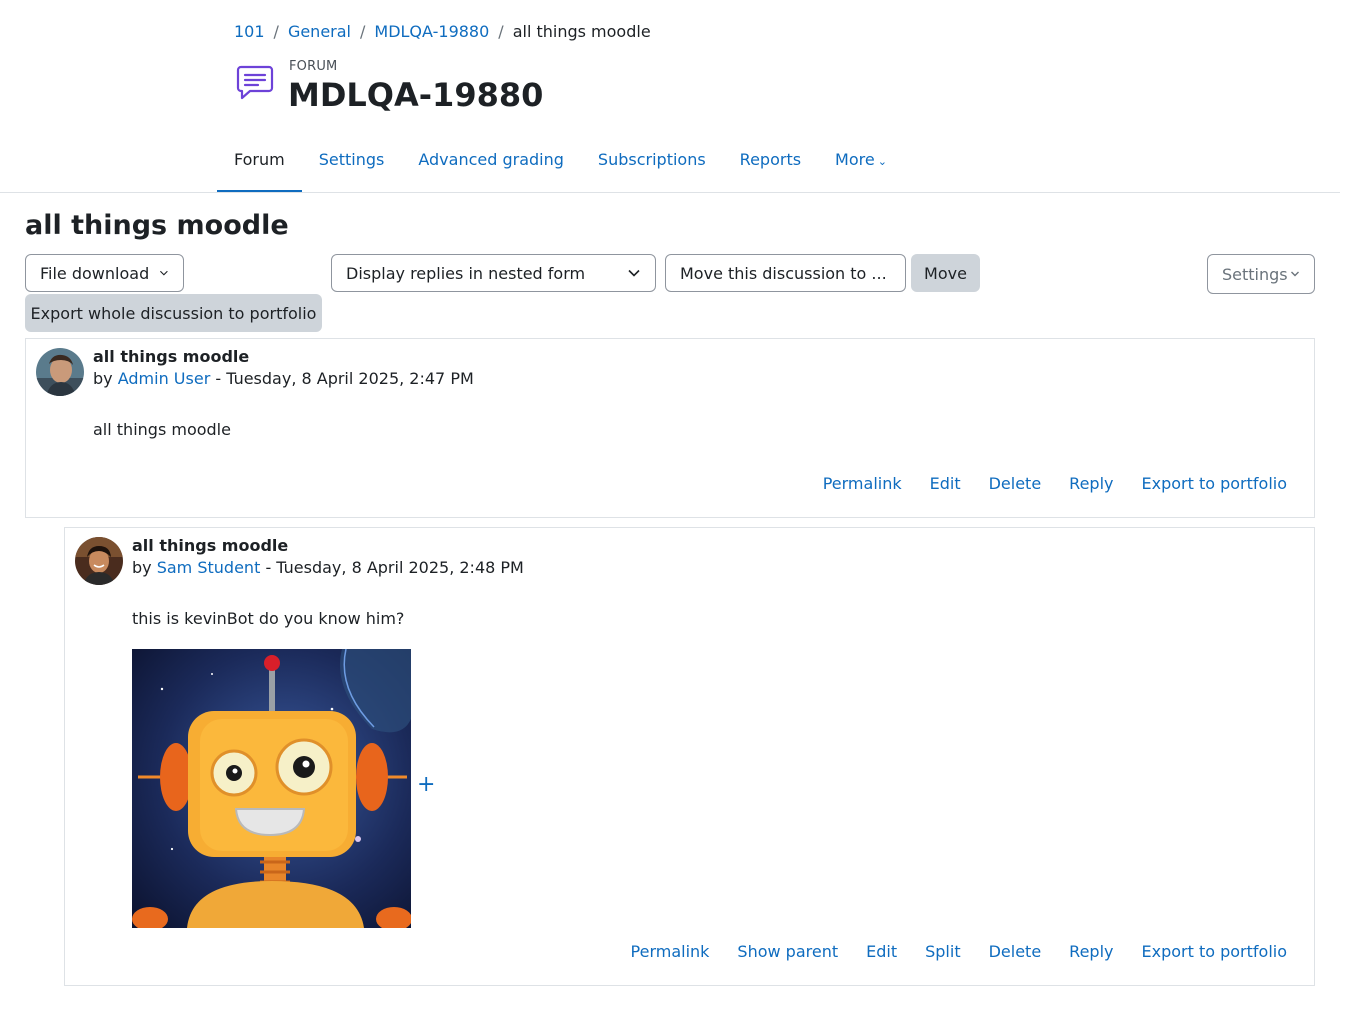 This screenshot has width=1346, height=1024. I want to click on forum-icon, so click(255, 83).